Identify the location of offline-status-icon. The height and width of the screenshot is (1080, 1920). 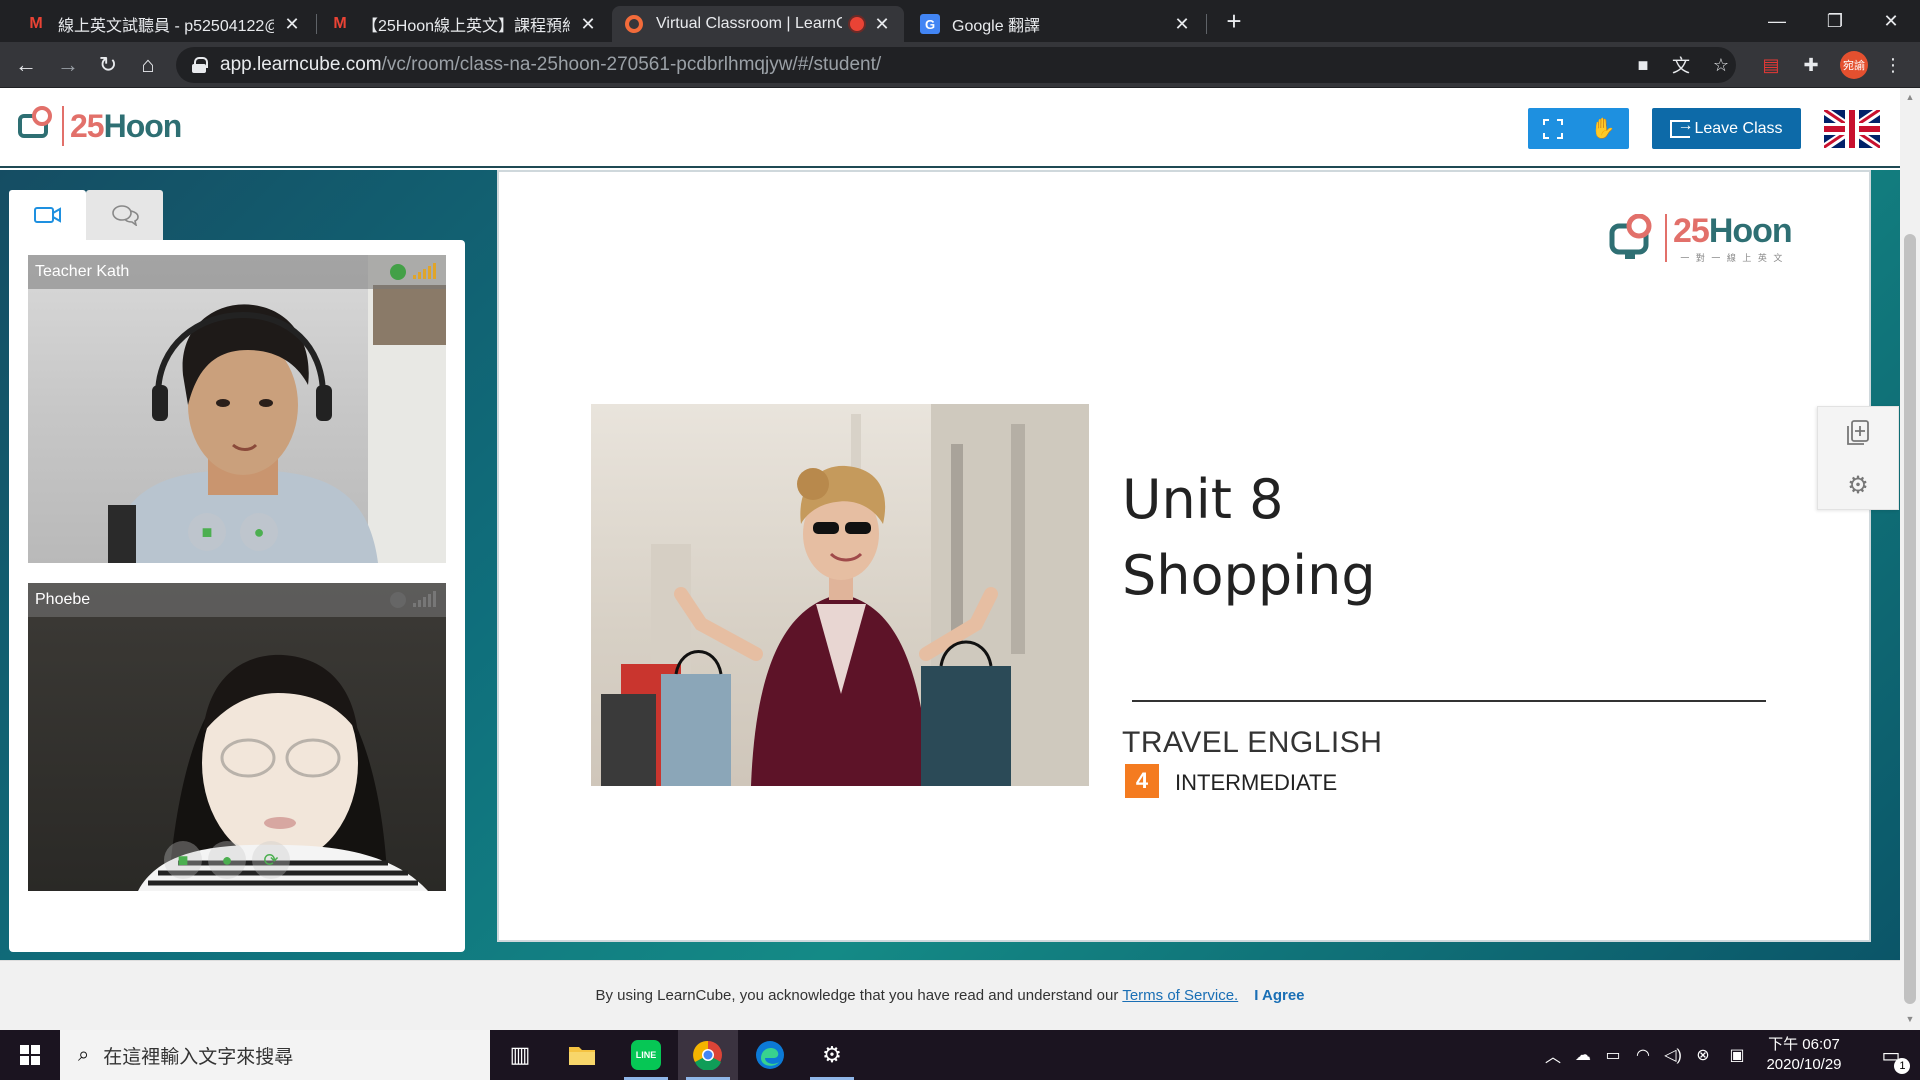
(398, 600).